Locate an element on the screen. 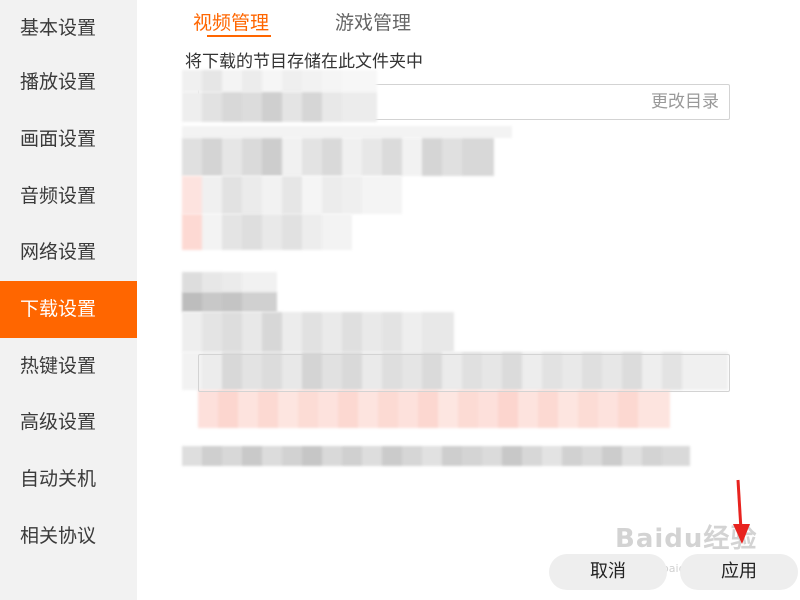 The height and width of the screenshot is (600, 800). sidebar-item-network: 网络设置 is located at coordinates (68, 252).